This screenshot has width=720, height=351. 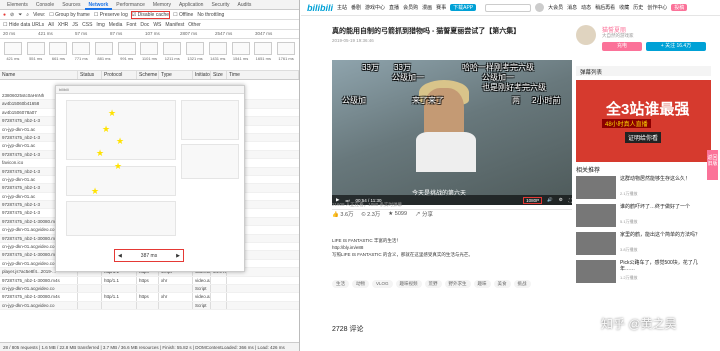 What do you see at coordinates (502, 284) in the screenshot?
I see `tag: 美食` at bounding box center [502, 284].